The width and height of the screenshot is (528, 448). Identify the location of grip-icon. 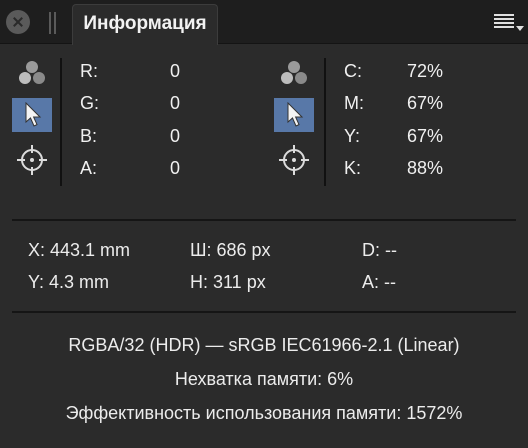
(53, 23).